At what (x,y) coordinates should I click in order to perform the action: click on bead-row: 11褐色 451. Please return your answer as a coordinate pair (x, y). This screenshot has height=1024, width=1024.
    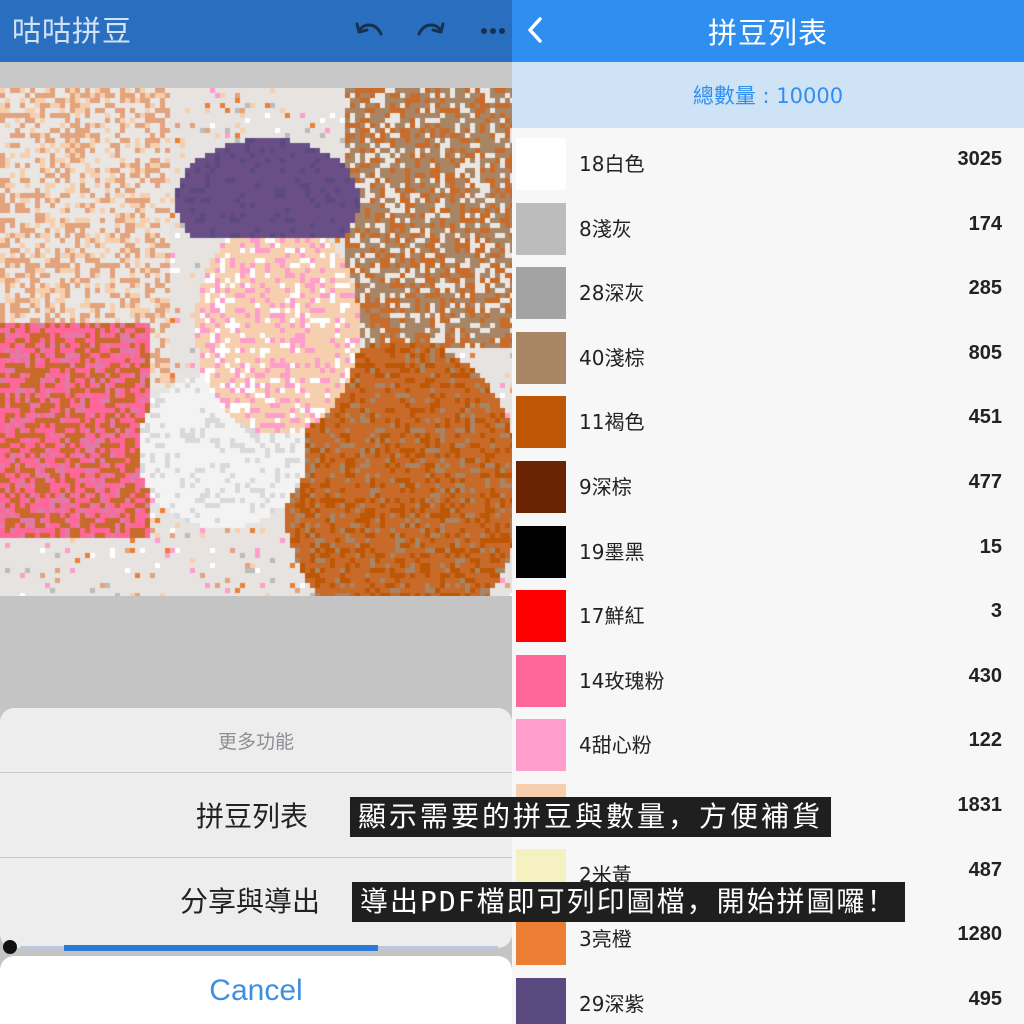
    Looking at the image, I should click on (768, 424).